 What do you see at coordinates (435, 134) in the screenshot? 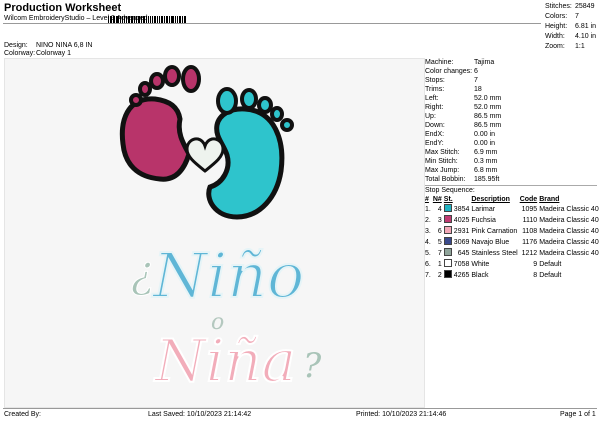
I see `machine-info-label: EndX:` at bounding box center [435, 134].